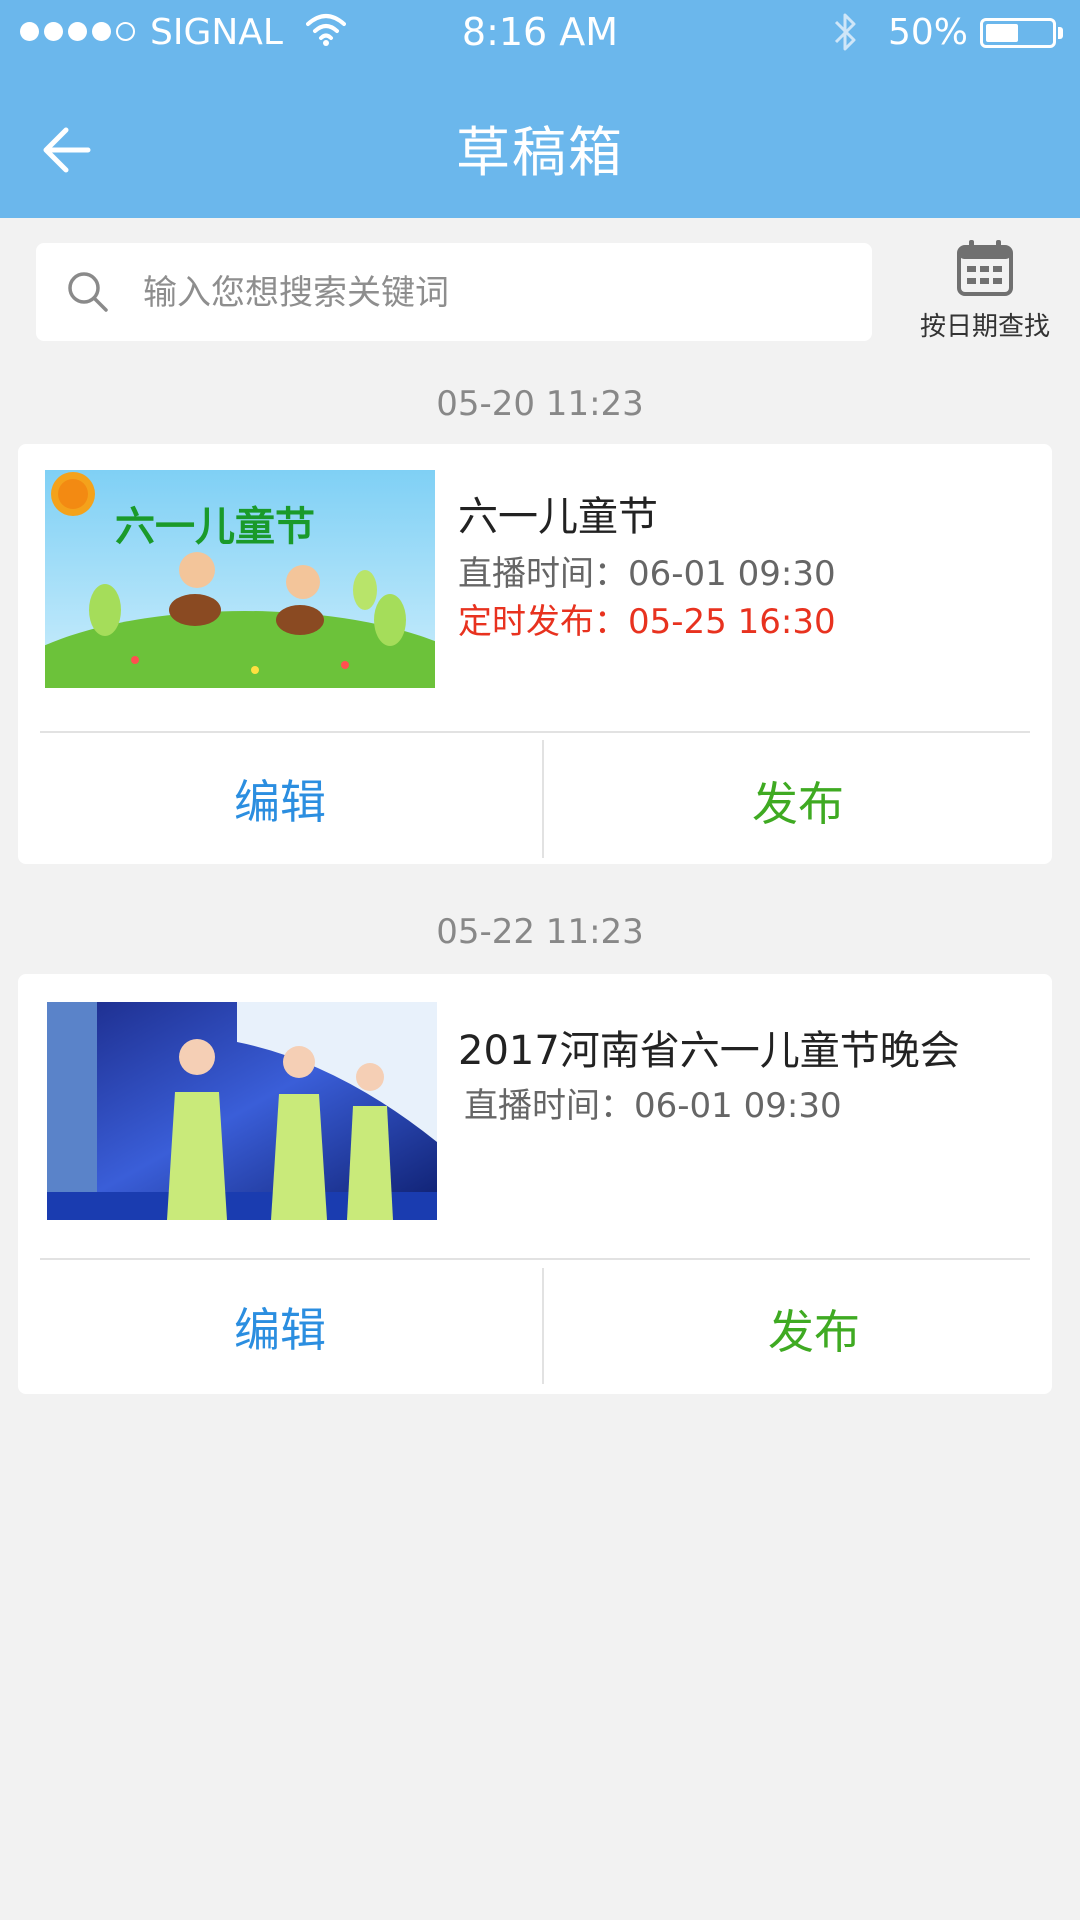 Image resolution: width=1080 pixels, height=1920 pixels. What do you see at coordinates (215, 527) in the screenshot?
I see `thumb-text-1: 六一儿童节` at bounding box center [215, 527].